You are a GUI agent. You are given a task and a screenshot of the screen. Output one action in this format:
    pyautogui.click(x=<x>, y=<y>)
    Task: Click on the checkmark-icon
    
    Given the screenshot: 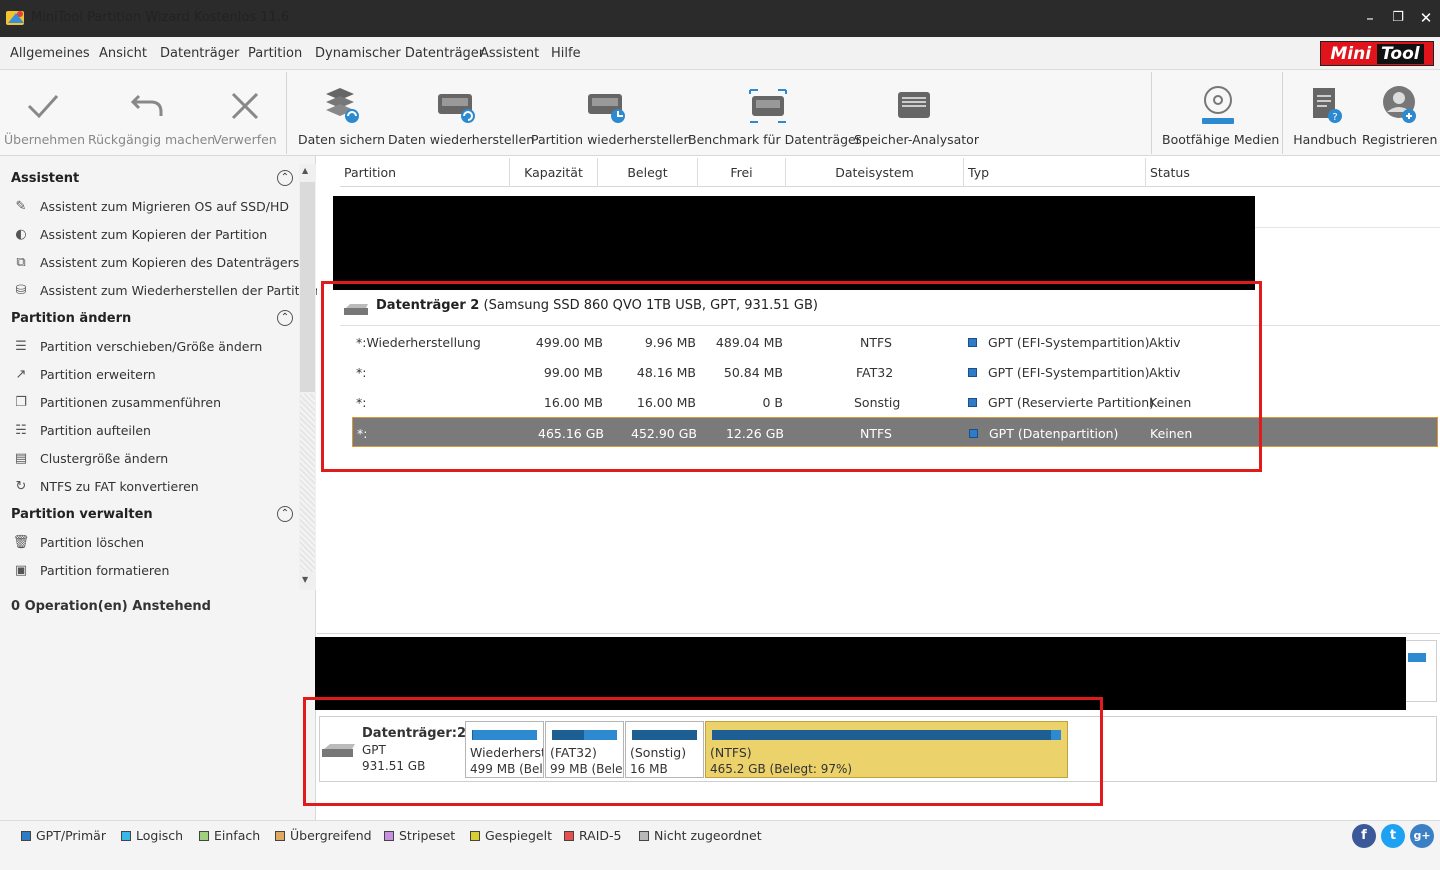 What is the action you would take?
    pyautogui.click(x=43, y=106)
    